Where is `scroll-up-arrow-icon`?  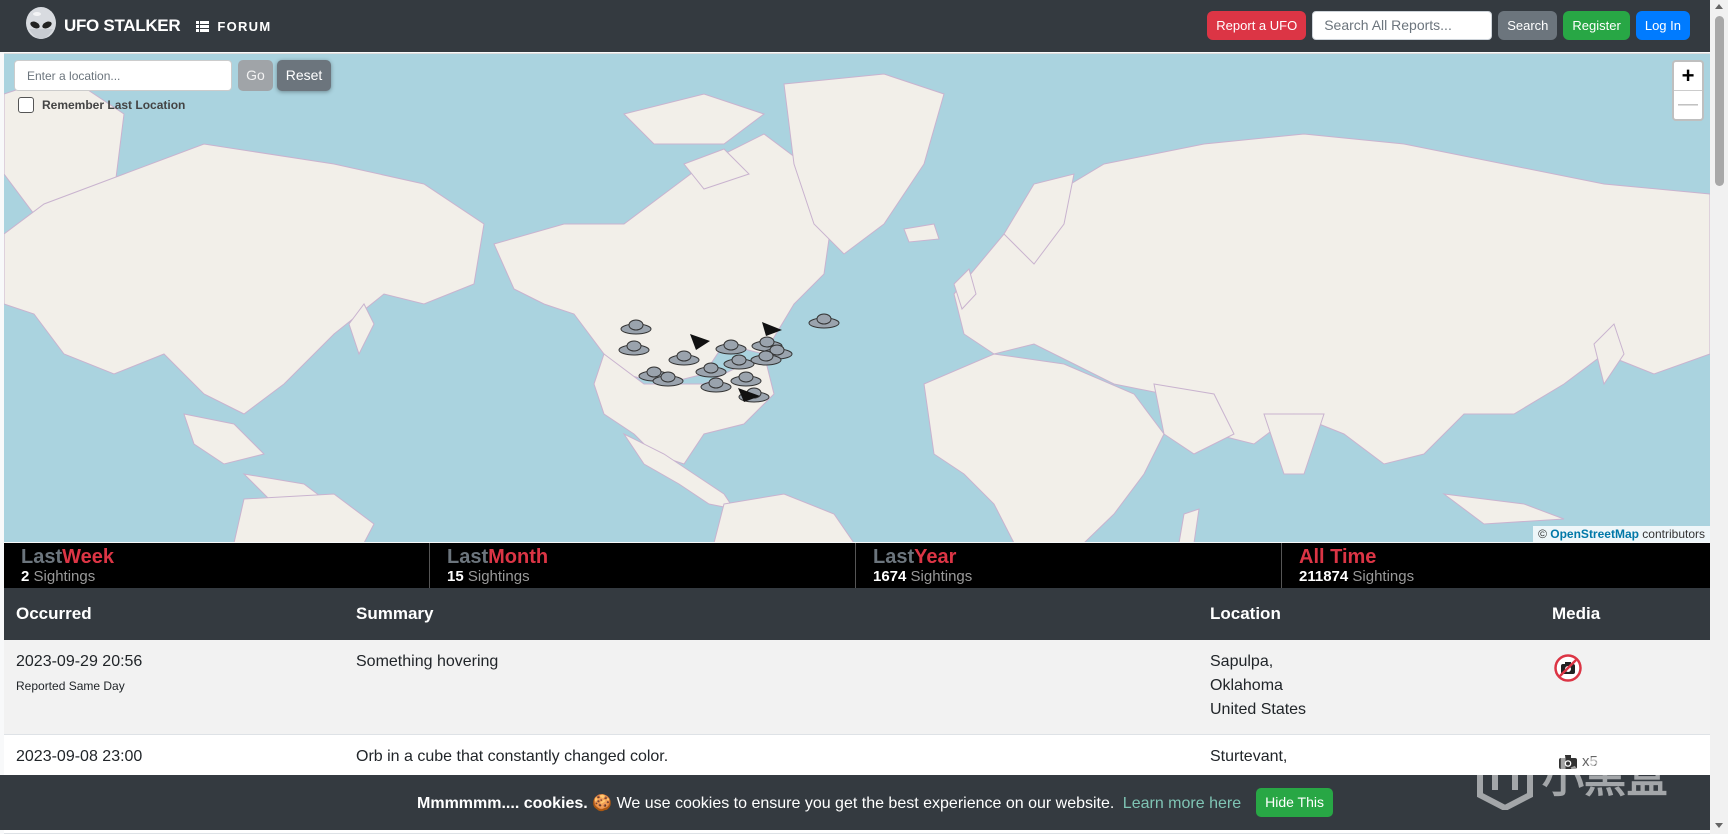
scroll-up-arrow-icon is located at coordinates (1719, 6).